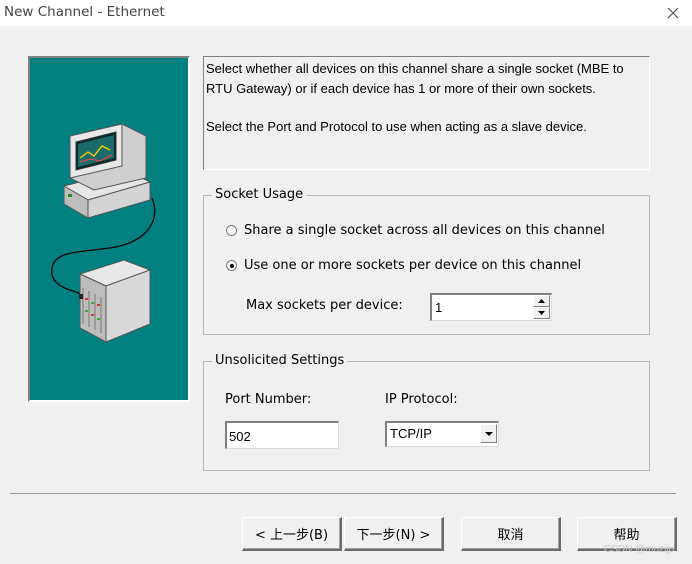 Image resolution: width=692 pixels, height=564 pixels. I want to click on close-icon, so click(673, 13).